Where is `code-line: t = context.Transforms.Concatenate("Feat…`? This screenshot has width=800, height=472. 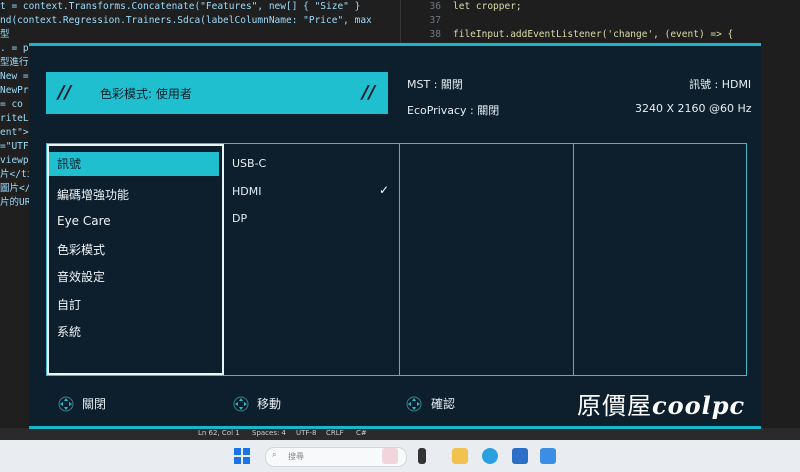 code-line: t = context.Transforms.Concatenate("Feat… is located at coordinates (180, 6).